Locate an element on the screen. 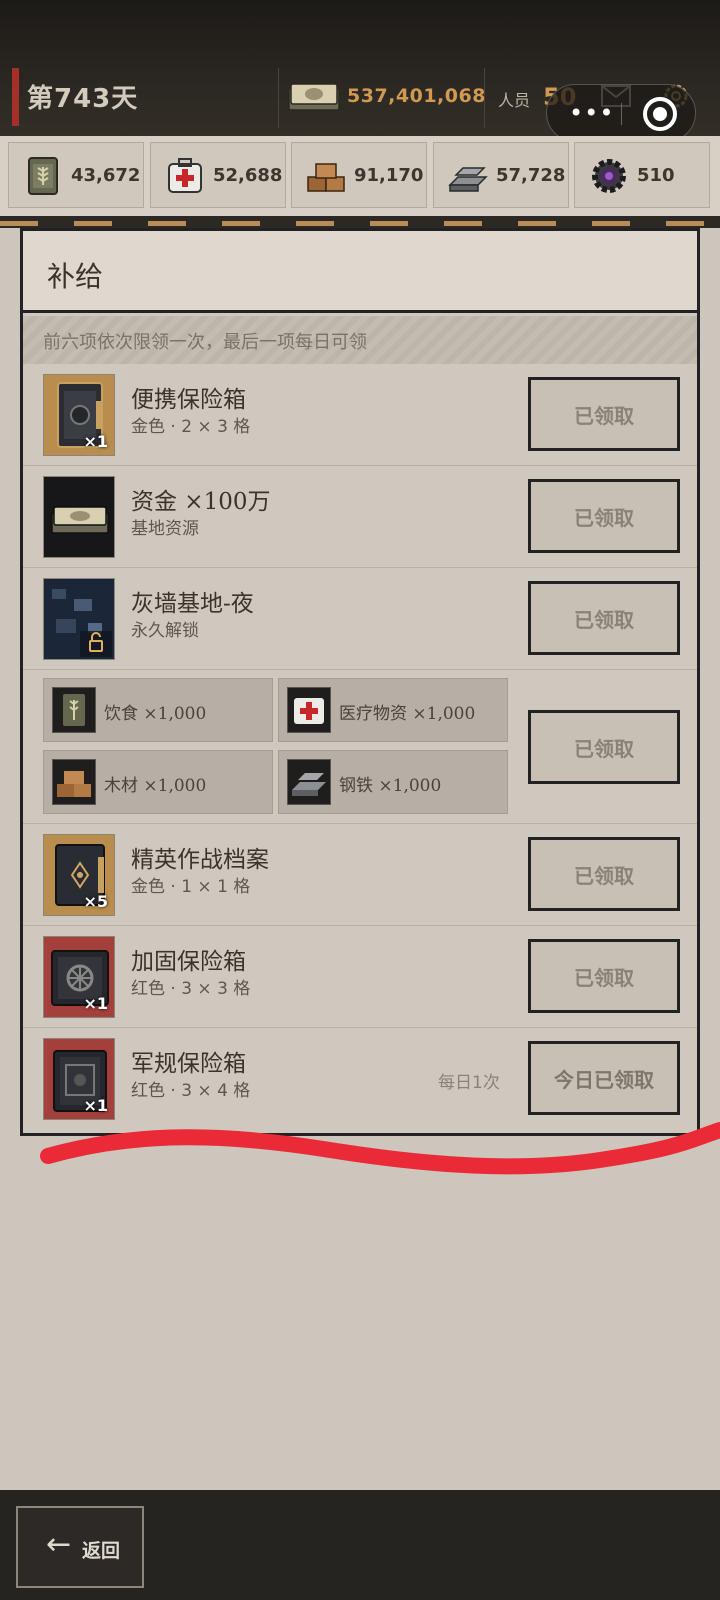 The width and height of the screenshot is (720, 1600). reinforced-safe-thumb: ×1 is located at coordinates (79, 977).